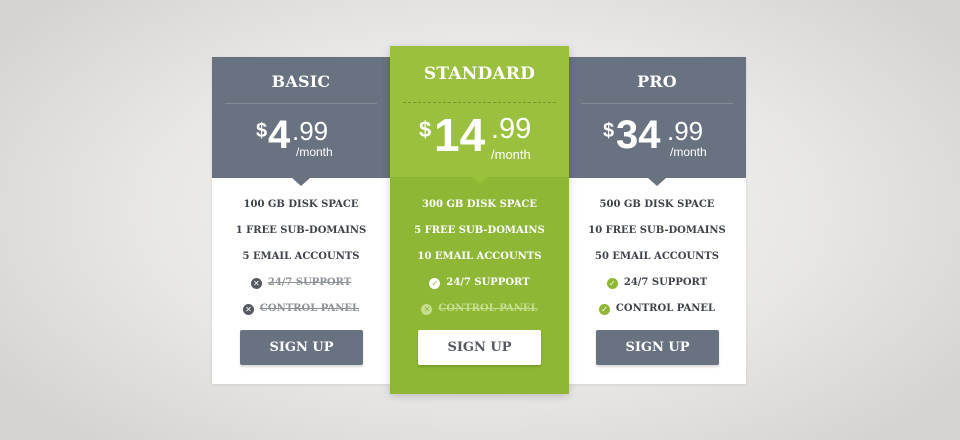 The height and width of the screenshot is (440, 960). Describe the element at coordinates (479, 204) in the screenshot. I see `feature-item: 300 GB DISK SPACE` at that location.